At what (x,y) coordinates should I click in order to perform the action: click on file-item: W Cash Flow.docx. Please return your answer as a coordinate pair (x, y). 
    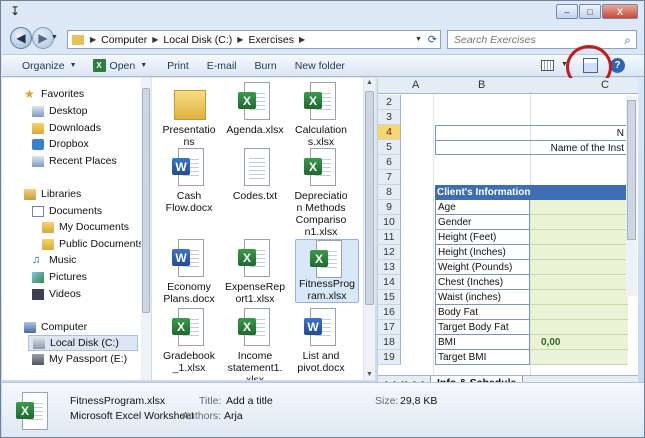
    Looking at the image, I should click on (189, 181).